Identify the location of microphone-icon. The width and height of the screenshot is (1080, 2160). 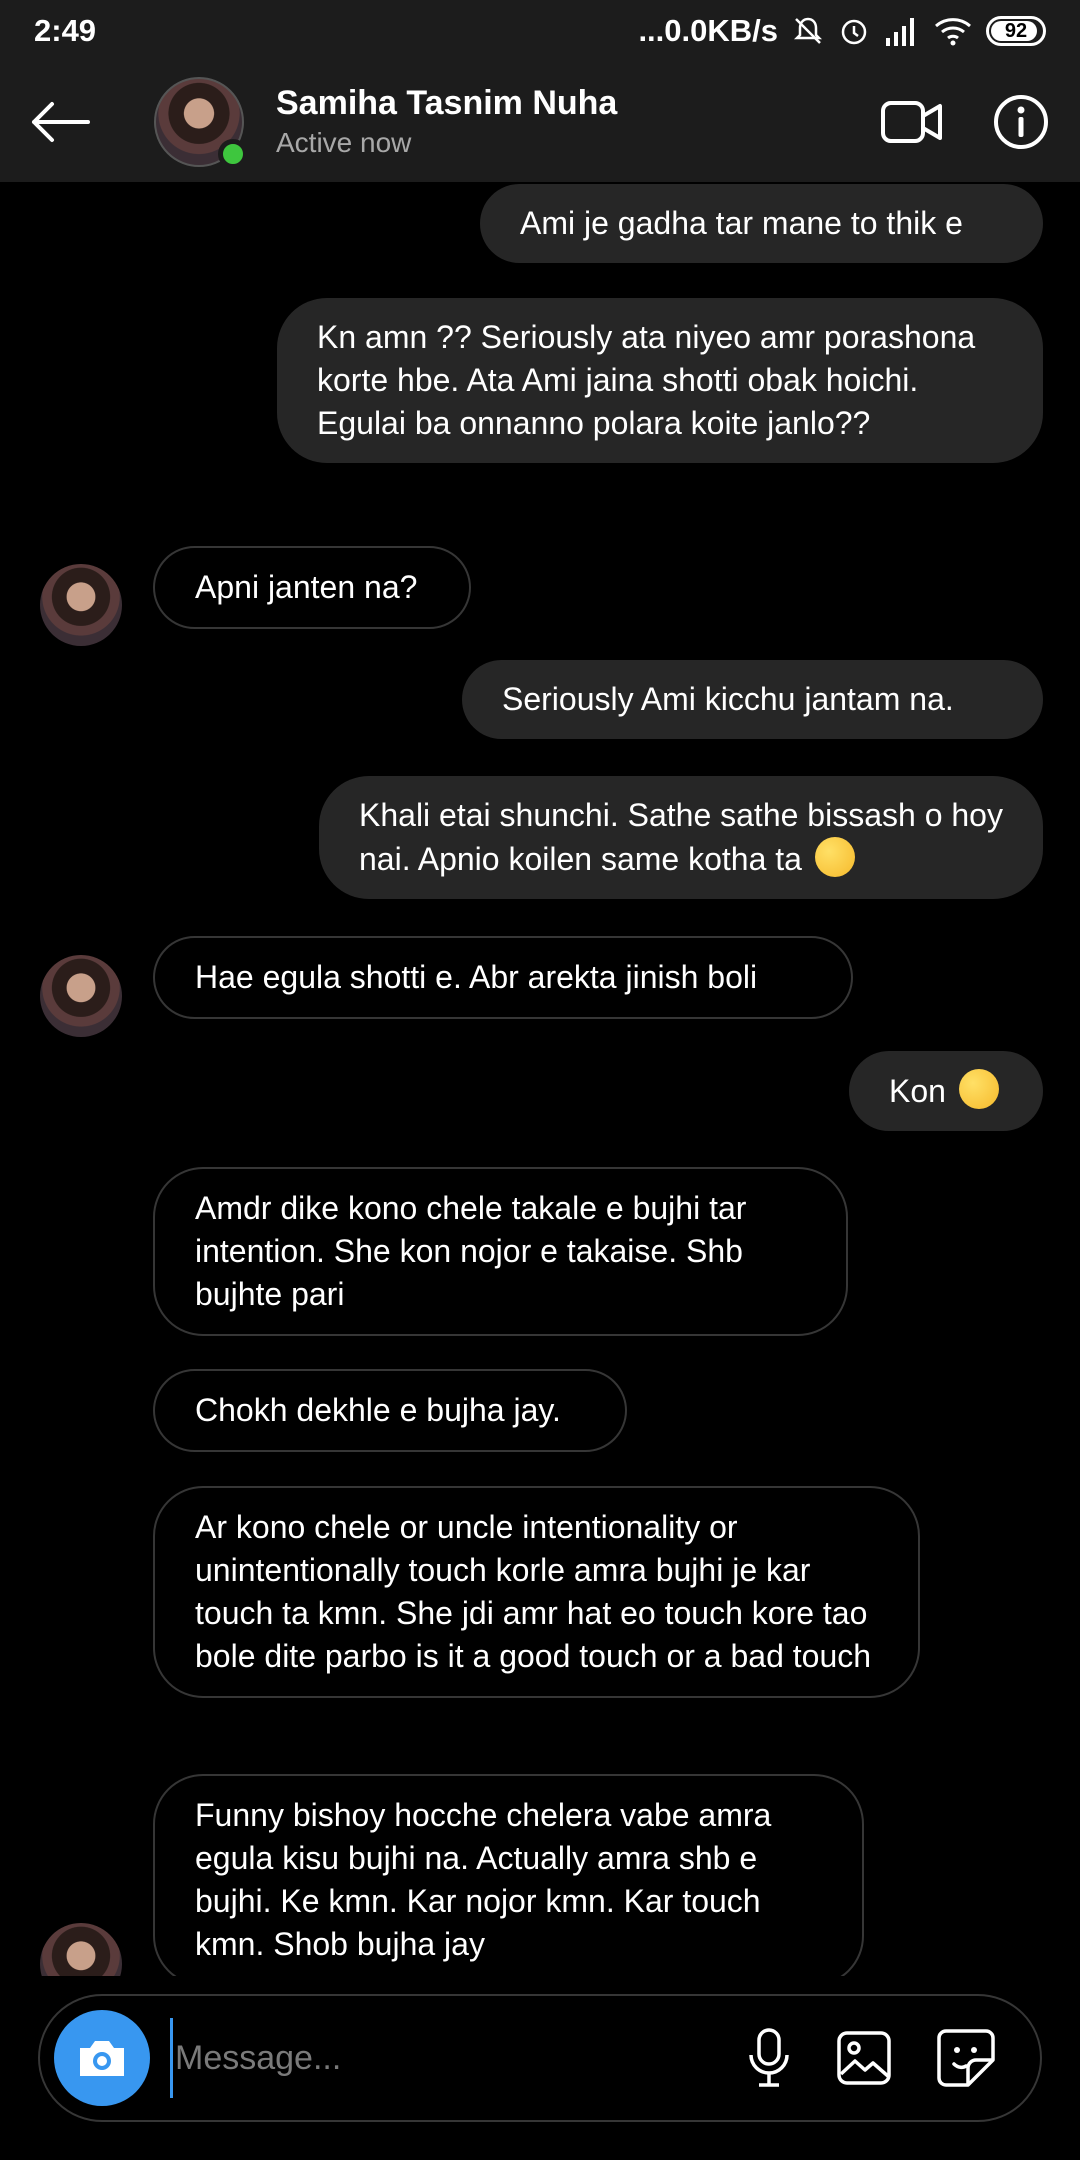
(769, 2057).